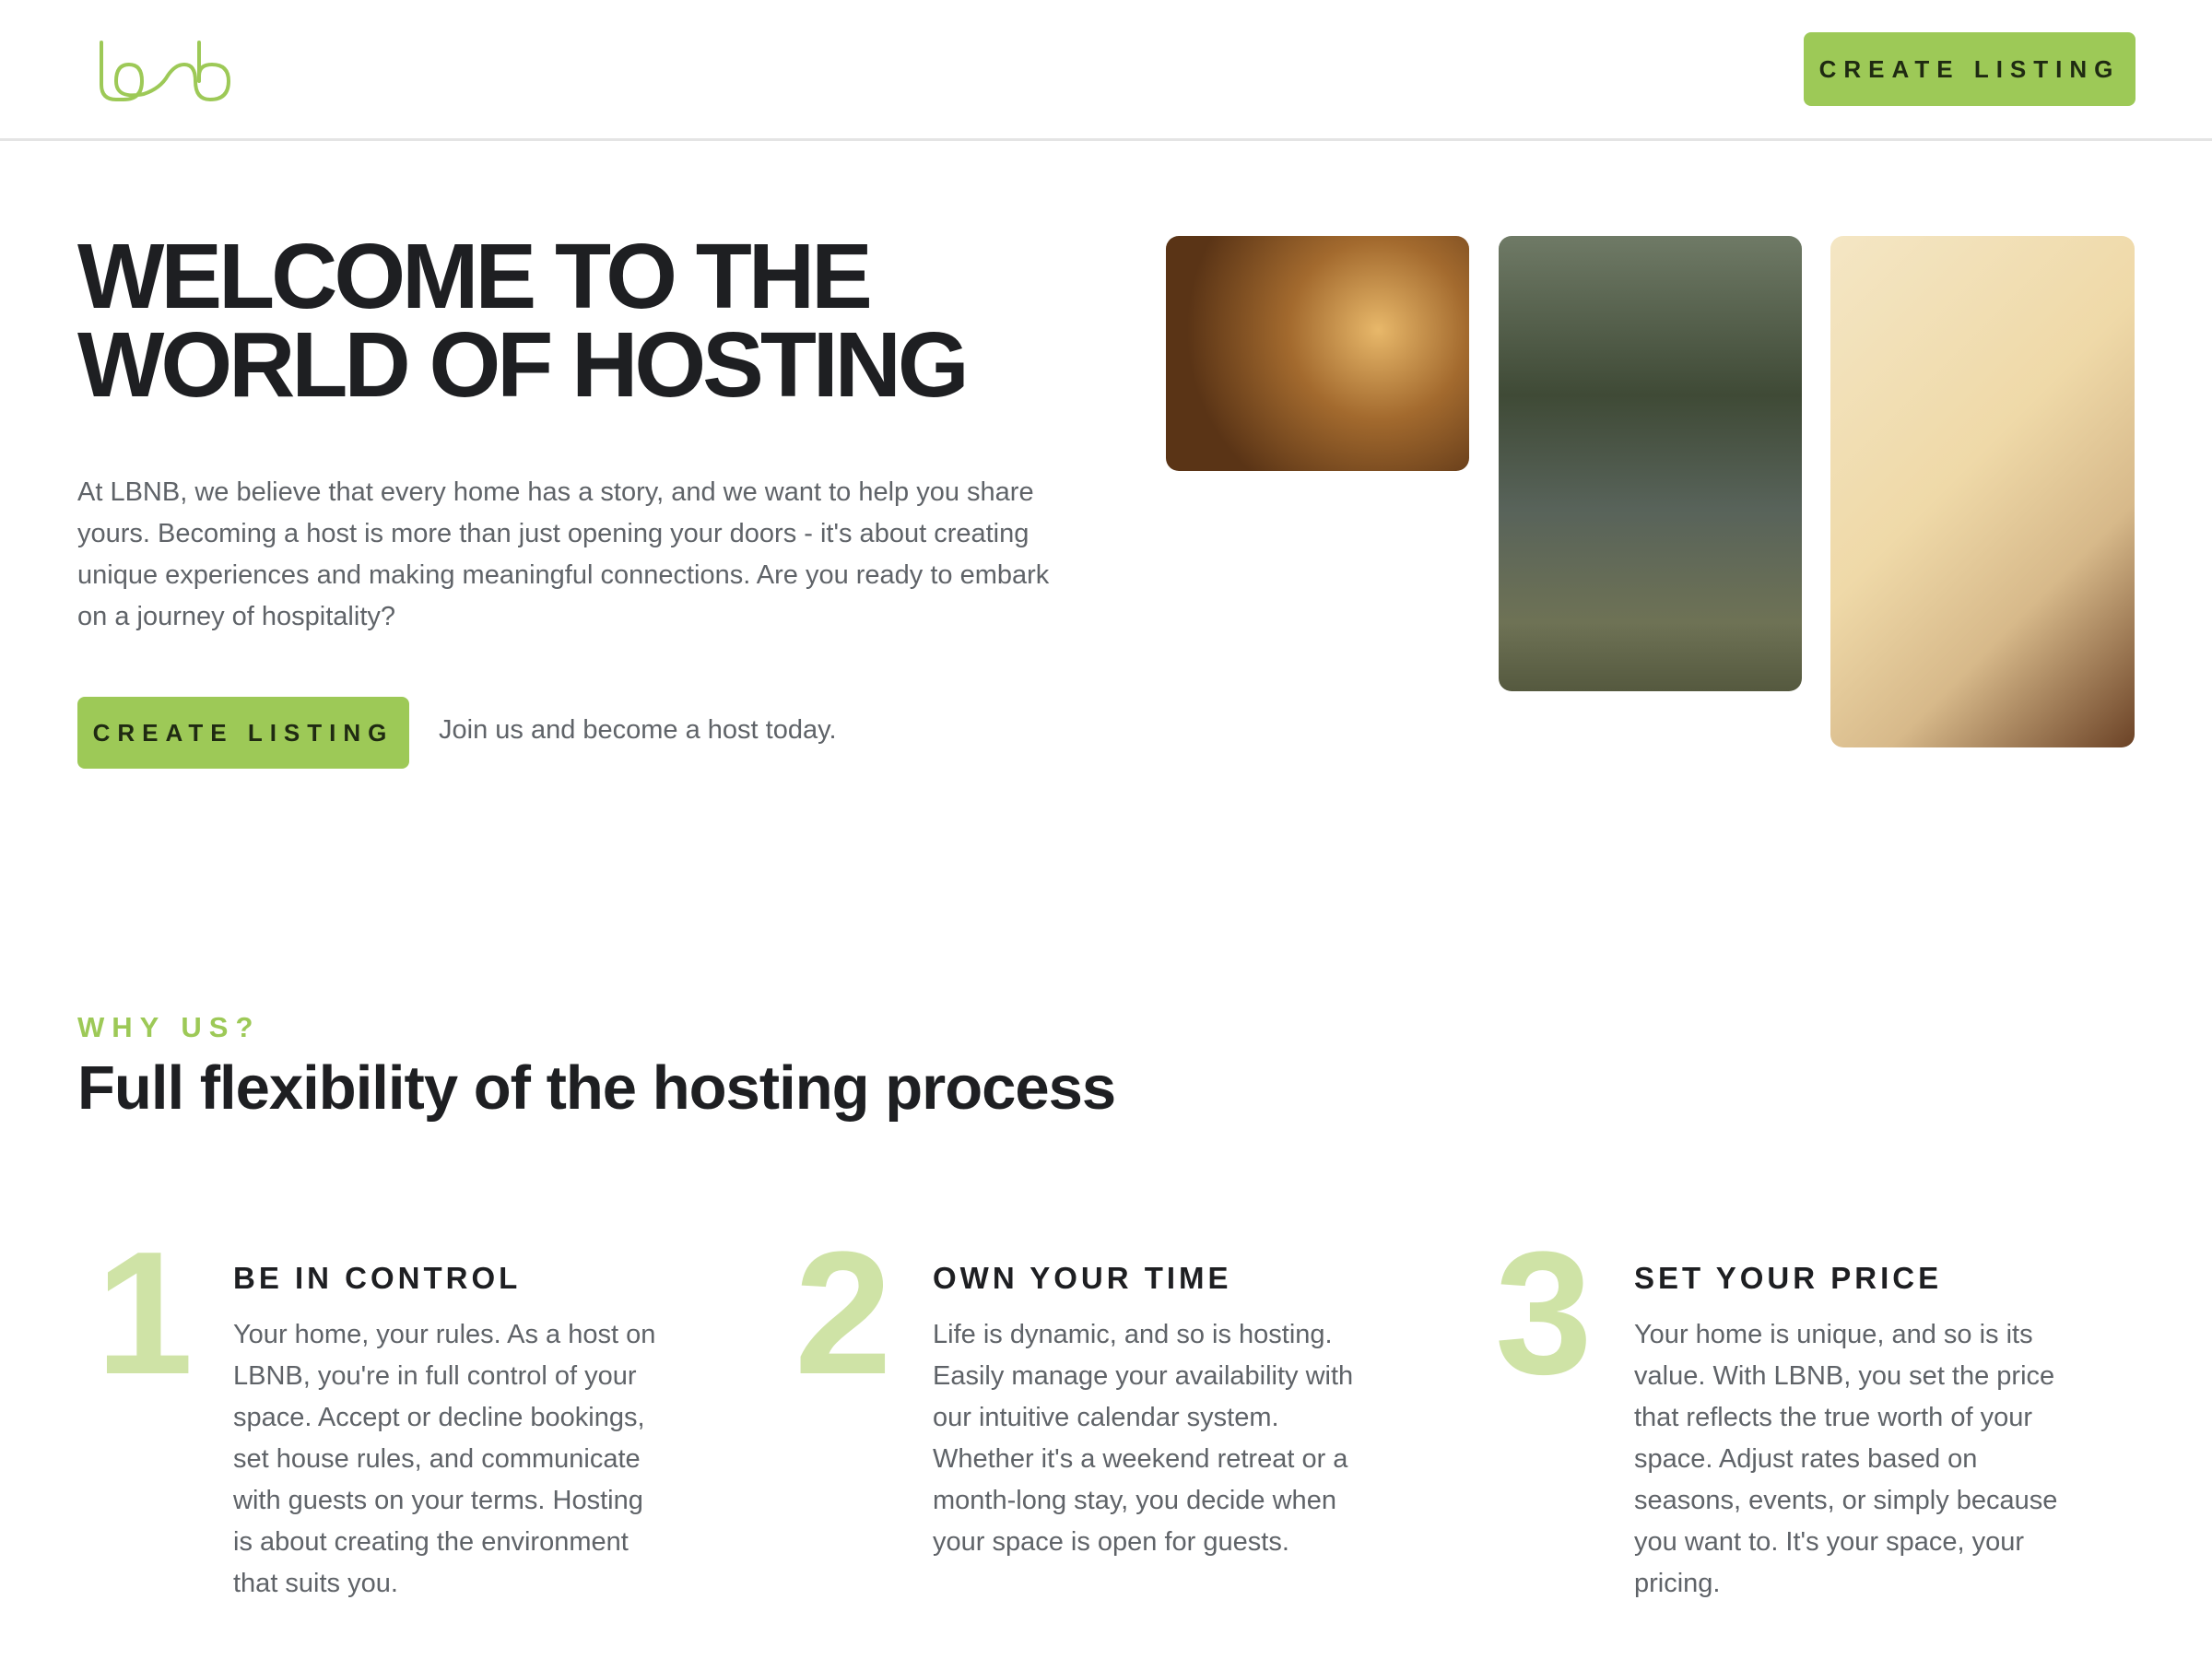 The height and width of the screenshot is (1659, 2212). I want to click on spiral-staircase-image, so click(1982, 491).